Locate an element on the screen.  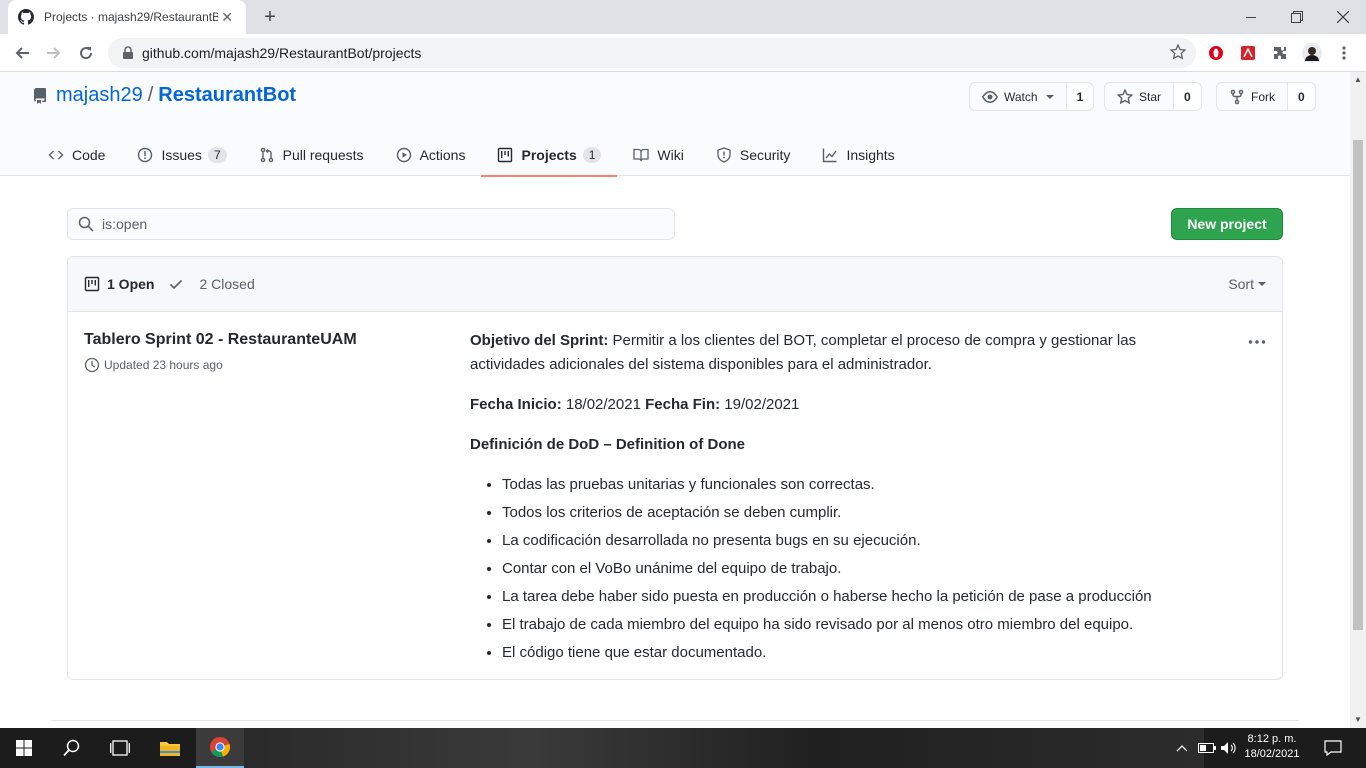
star-button: Star is located at coordinates (1140, 96).